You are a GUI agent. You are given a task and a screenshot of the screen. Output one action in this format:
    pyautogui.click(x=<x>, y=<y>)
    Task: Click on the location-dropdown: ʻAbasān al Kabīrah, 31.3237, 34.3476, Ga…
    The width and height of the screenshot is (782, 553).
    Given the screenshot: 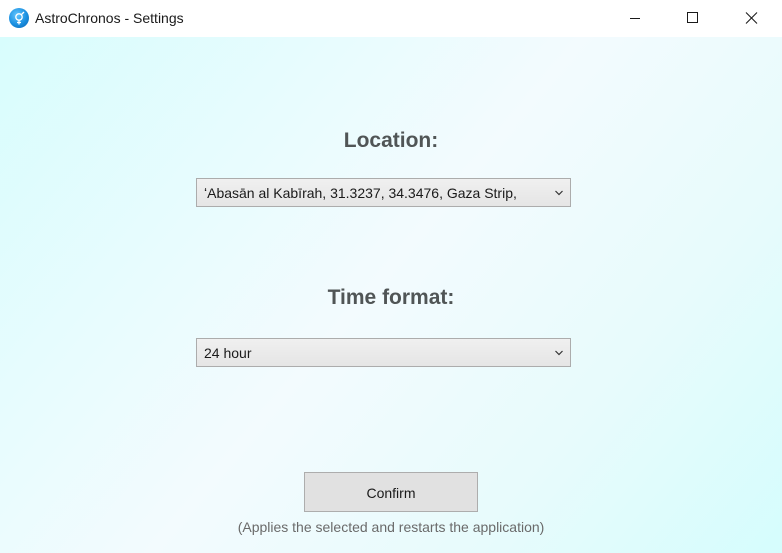 What is the action you would take?
    pyautogui.click(x=383, y=192)
    